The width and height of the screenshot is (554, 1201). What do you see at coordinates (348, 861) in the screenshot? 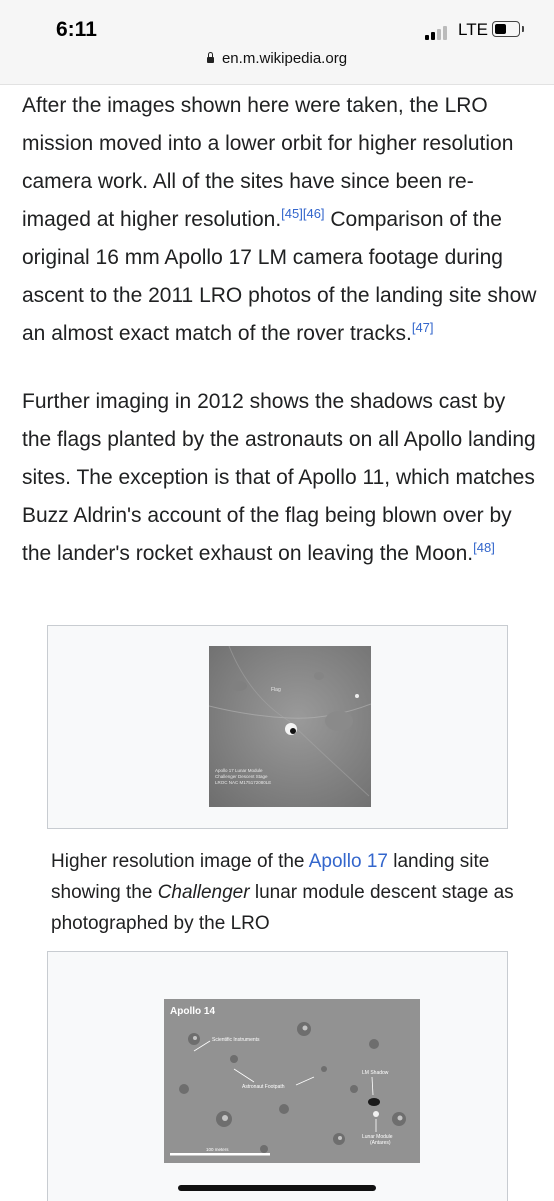
I see `apollo-17-link: Apollo 17` at bounding box center [348, 861].